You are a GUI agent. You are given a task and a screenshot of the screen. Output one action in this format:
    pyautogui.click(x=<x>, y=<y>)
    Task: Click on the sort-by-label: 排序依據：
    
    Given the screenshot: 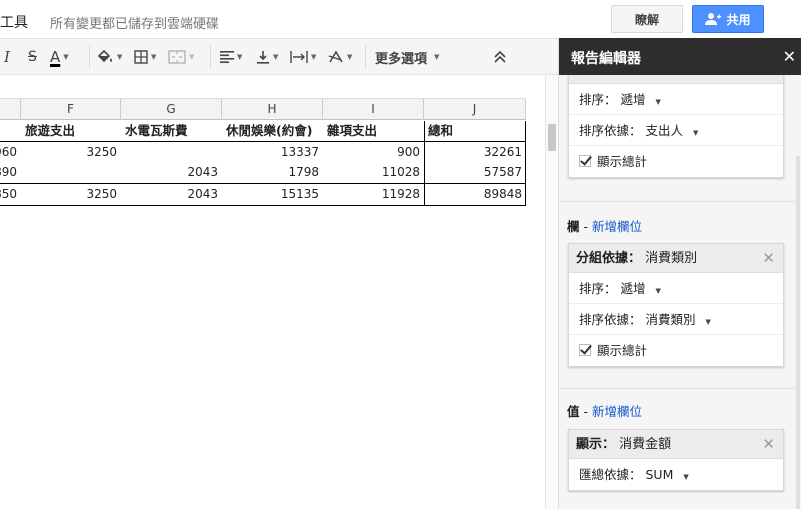 What is the action you would take?
    pyautogui.click(x=610, y=319)
    